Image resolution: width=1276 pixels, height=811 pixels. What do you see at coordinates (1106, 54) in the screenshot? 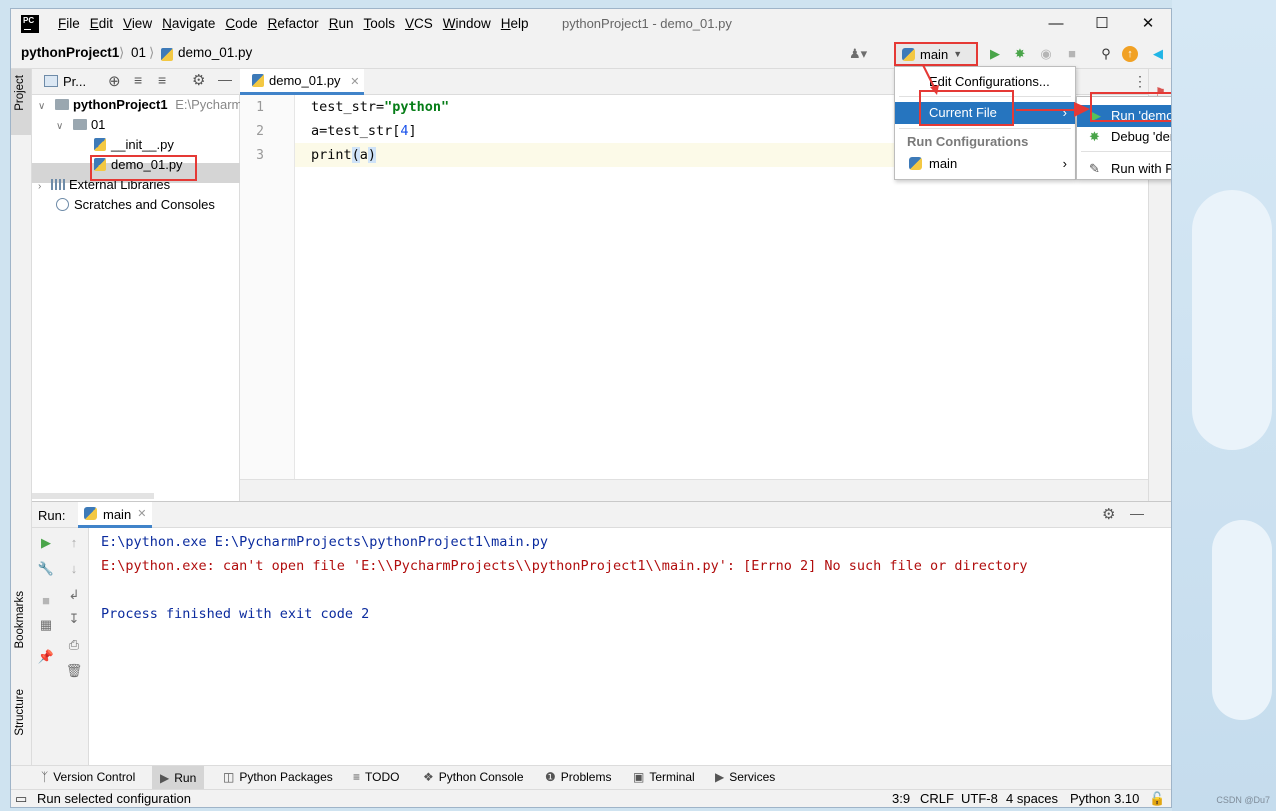
I see `search-icon: ⚲` at bounding box center [1106, 54].